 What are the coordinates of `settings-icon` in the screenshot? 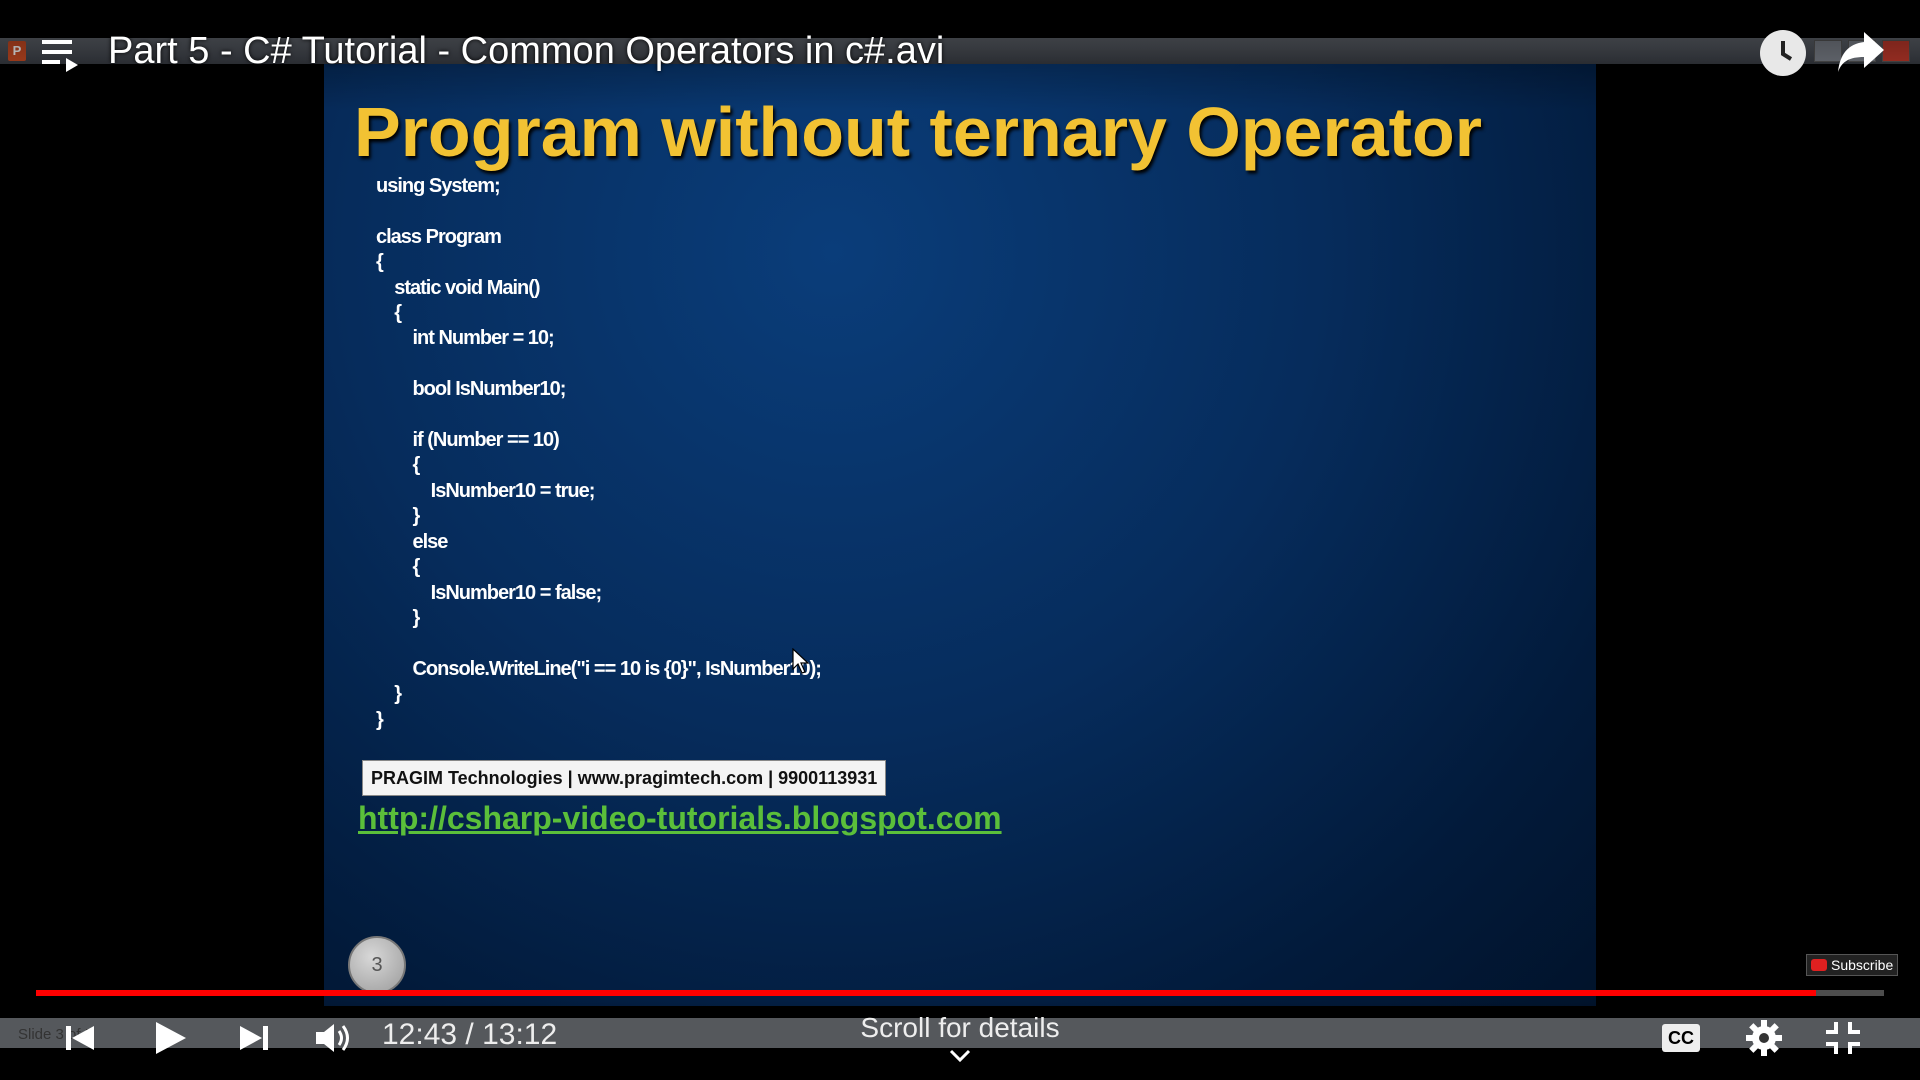 It's located at (1764, 1038).